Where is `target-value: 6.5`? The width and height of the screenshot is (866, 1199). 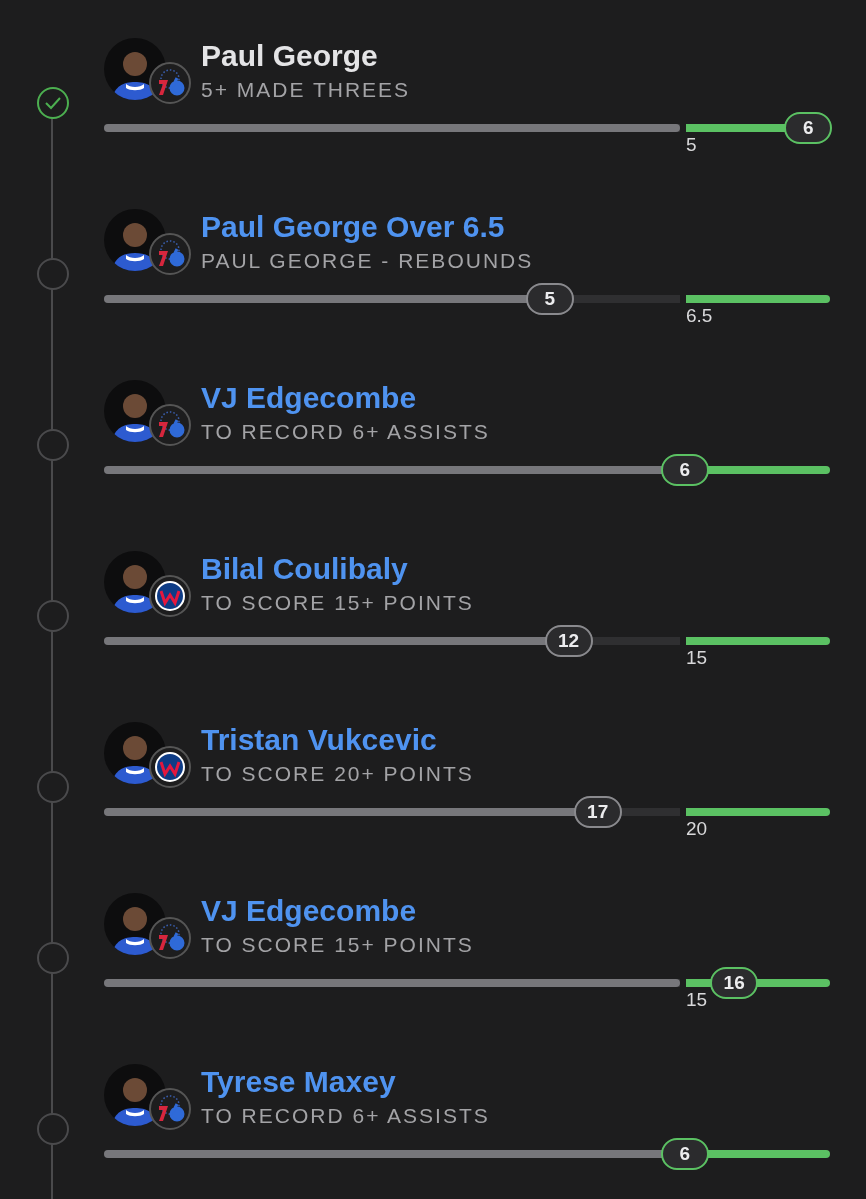
target-value: 6.5 is located at coordinates (699, 316).